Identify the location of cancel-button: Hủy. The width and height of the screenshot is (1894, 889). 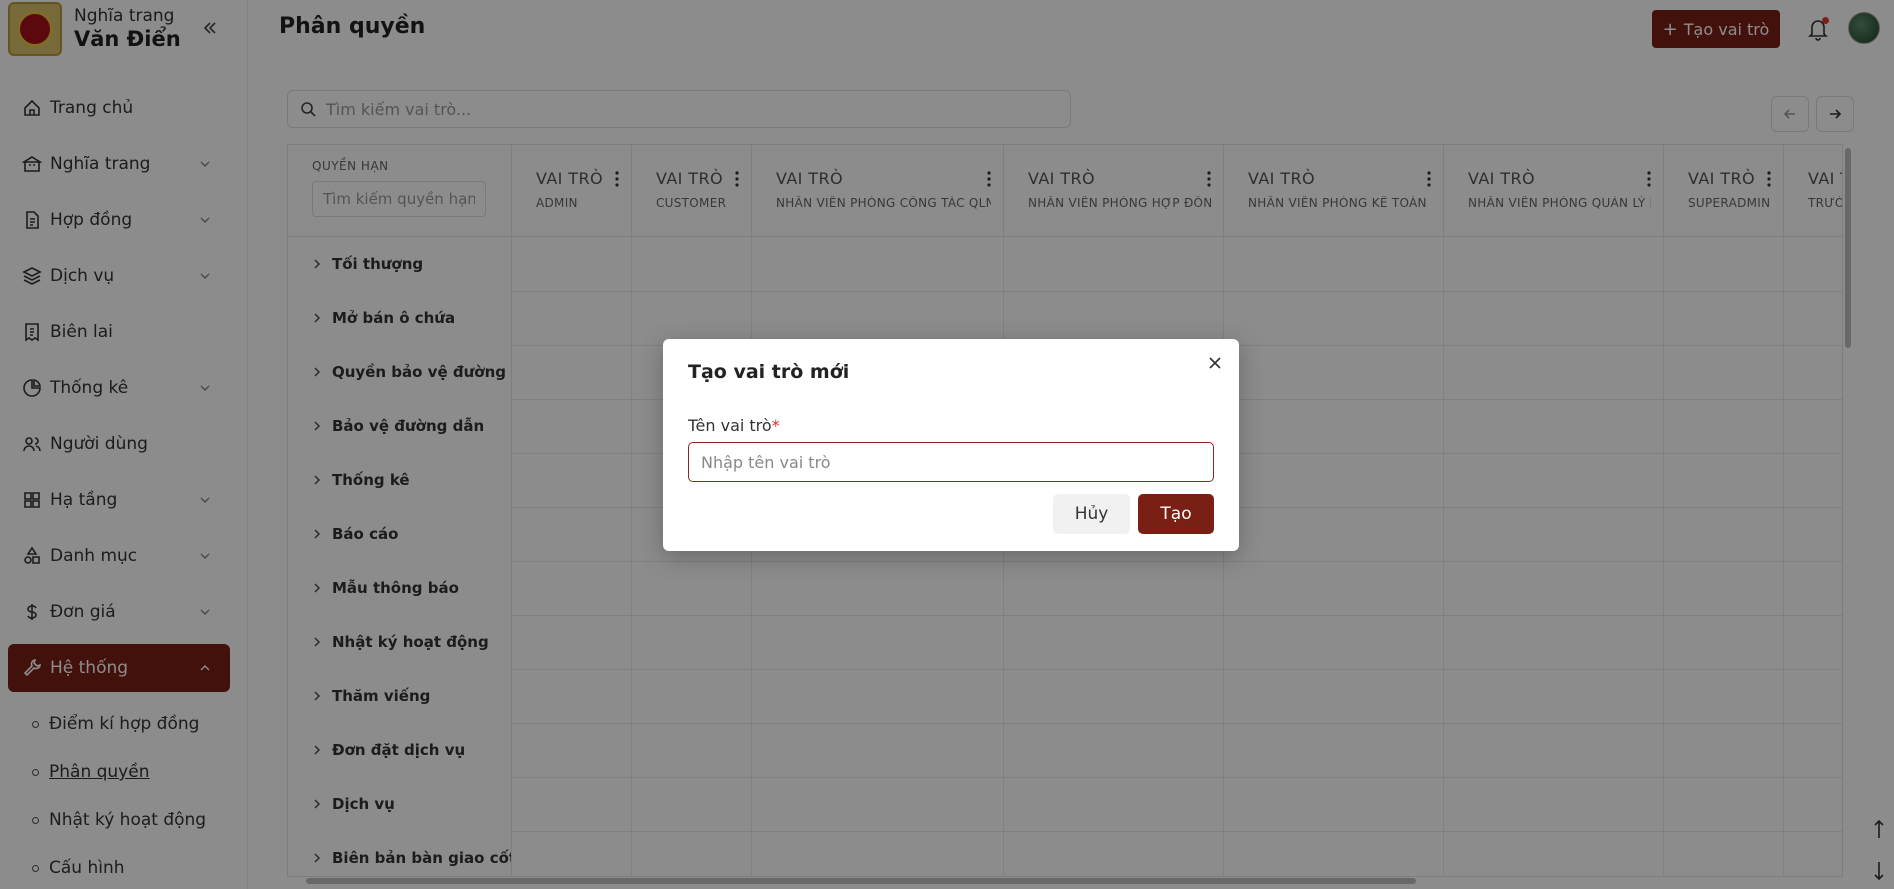
(1091, 514).